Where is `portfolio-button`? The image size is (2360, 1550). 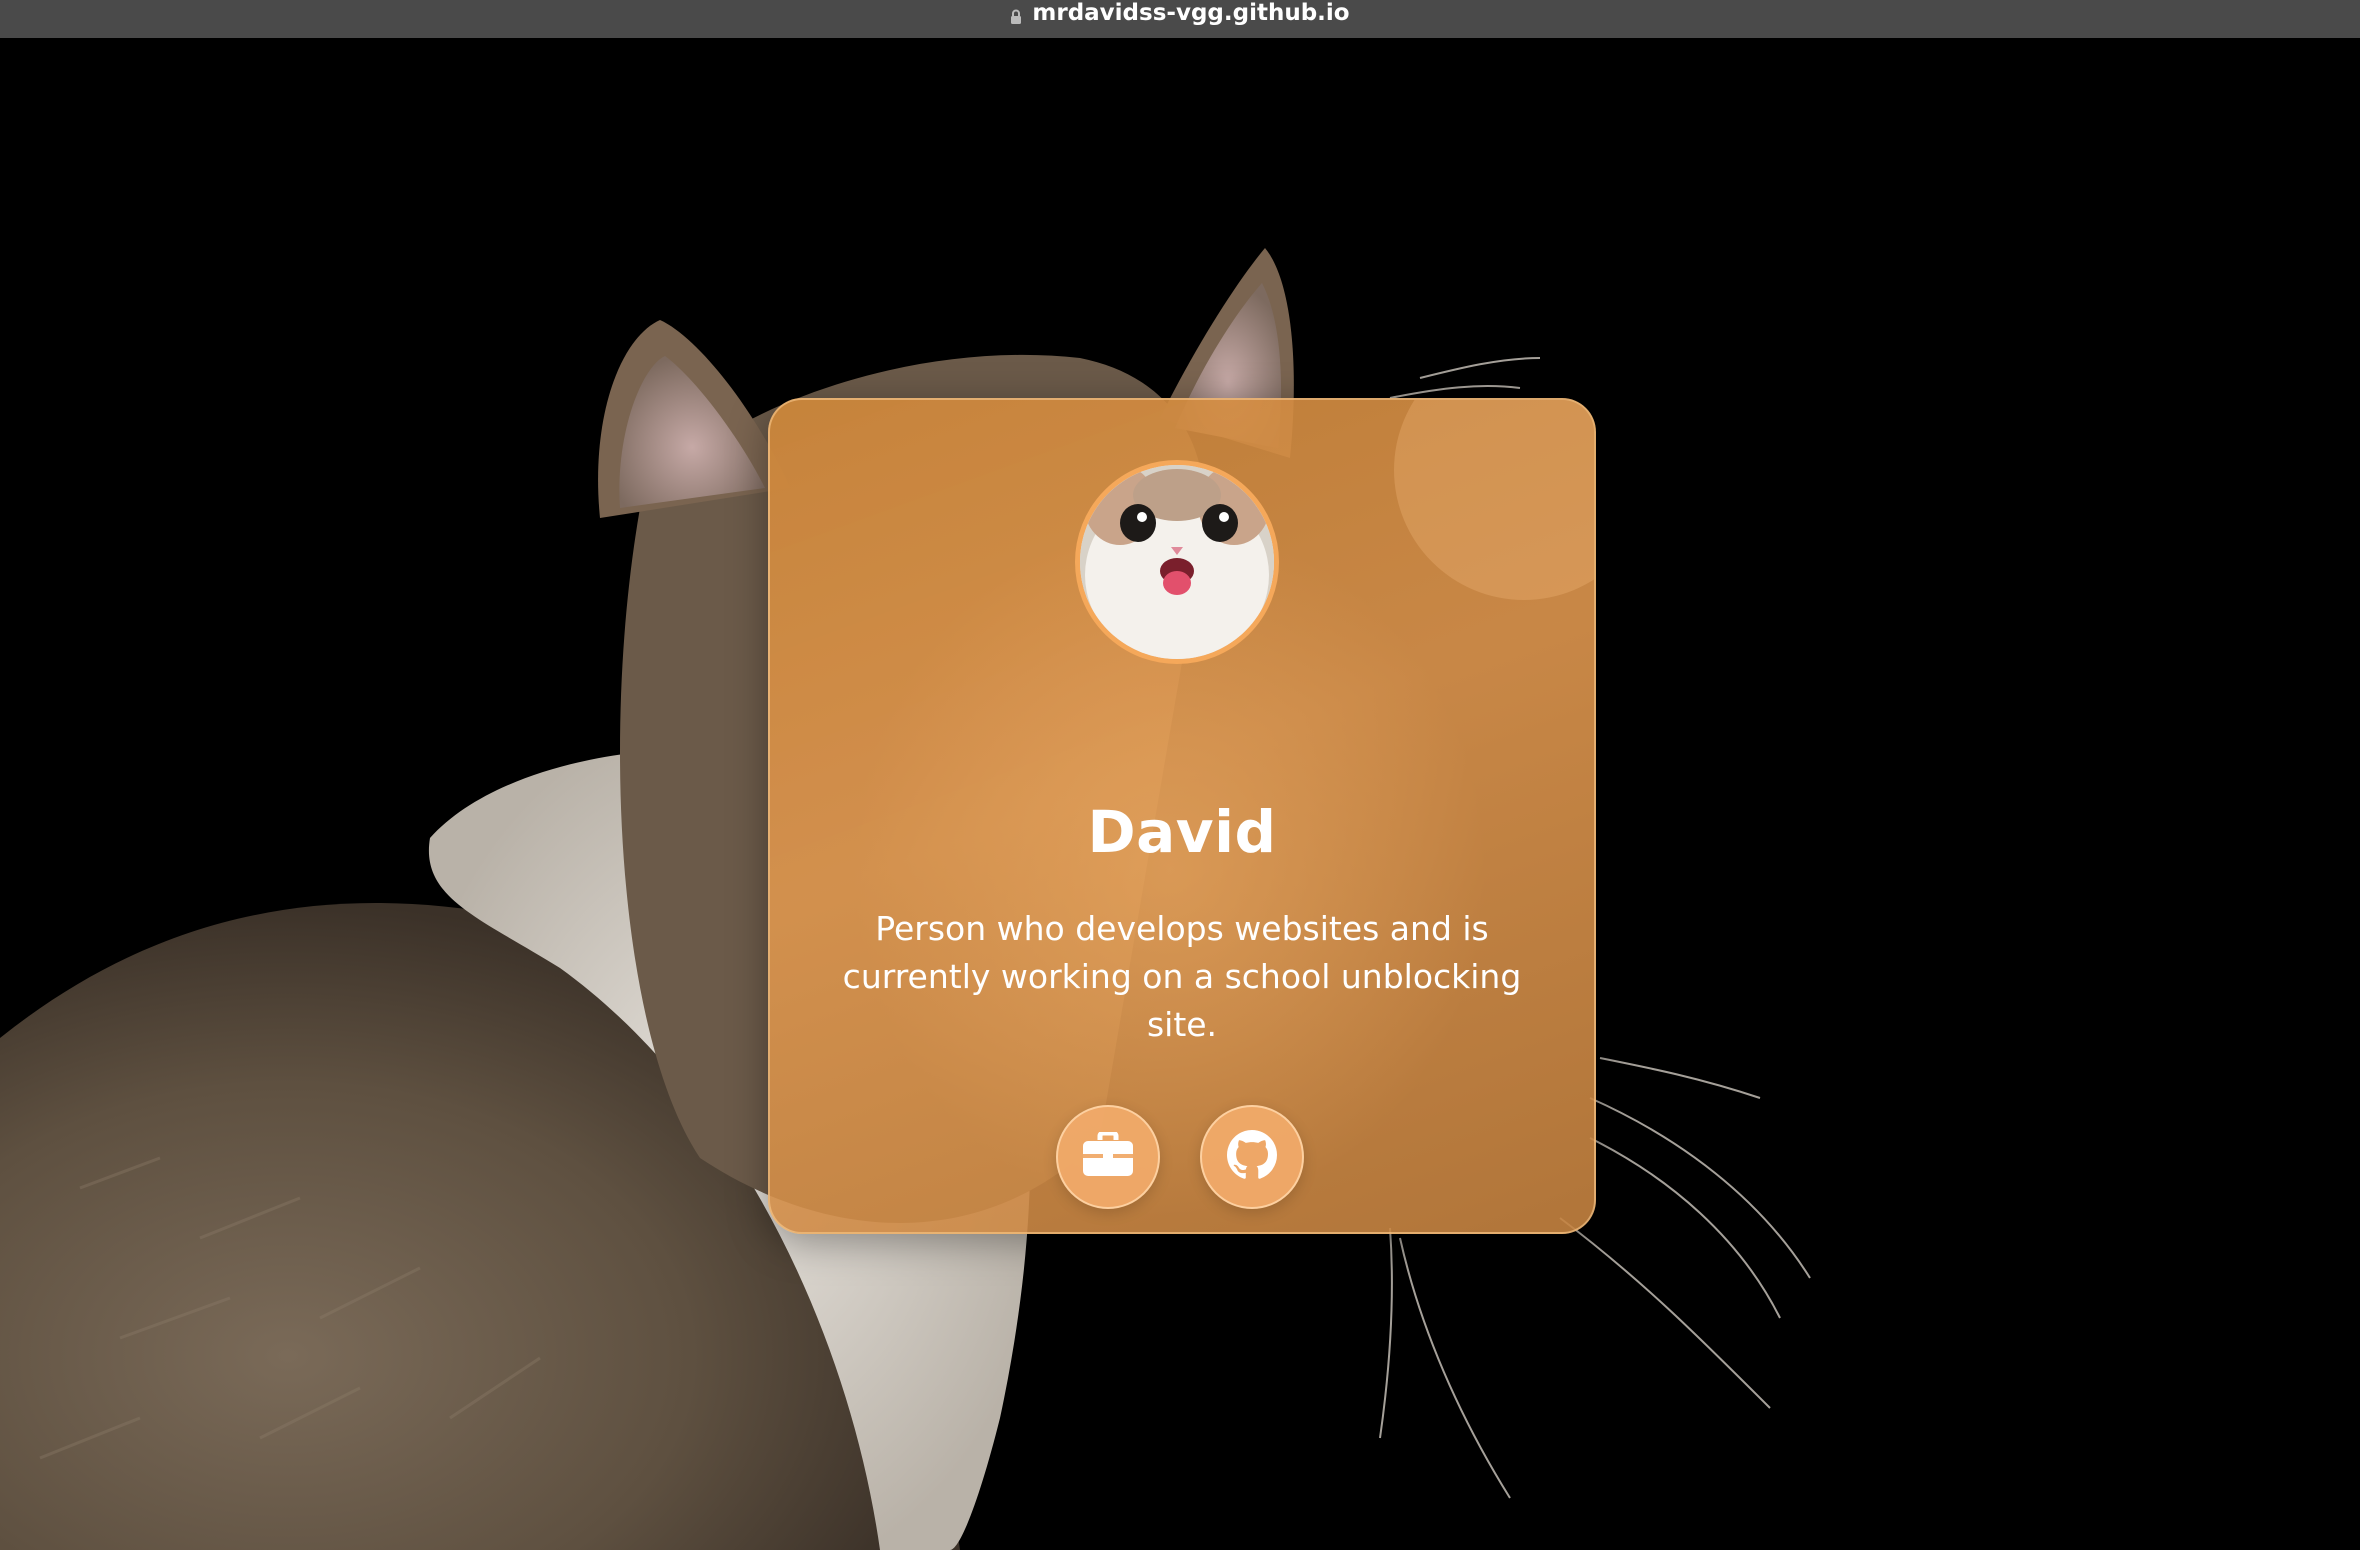
portfolio-button is located at coordinates (1108, 1157).